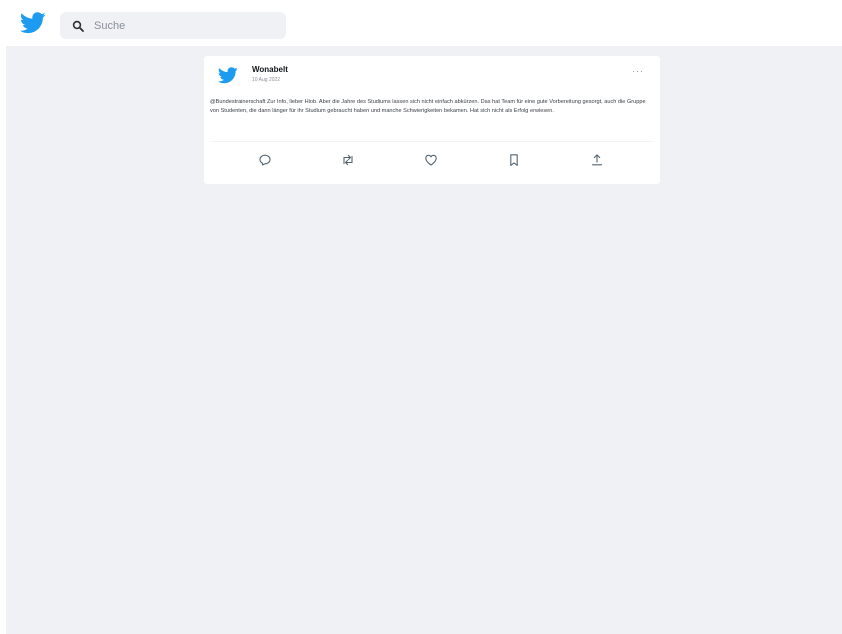 The image size is (842, 634). Describe the element at coordinates (266, 80) in the screenshot. I see `tweet-date: 10 Aug 2022` at that location.